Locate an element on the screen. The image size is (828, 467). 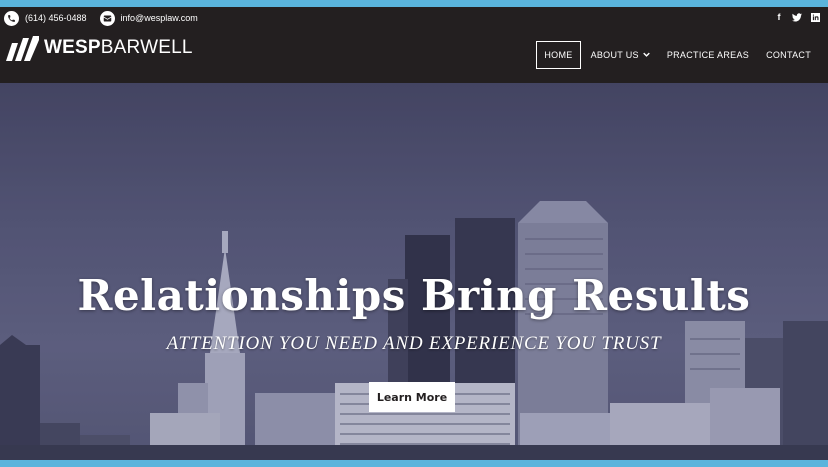
twitter-icon is located at coordinates (797, 17).